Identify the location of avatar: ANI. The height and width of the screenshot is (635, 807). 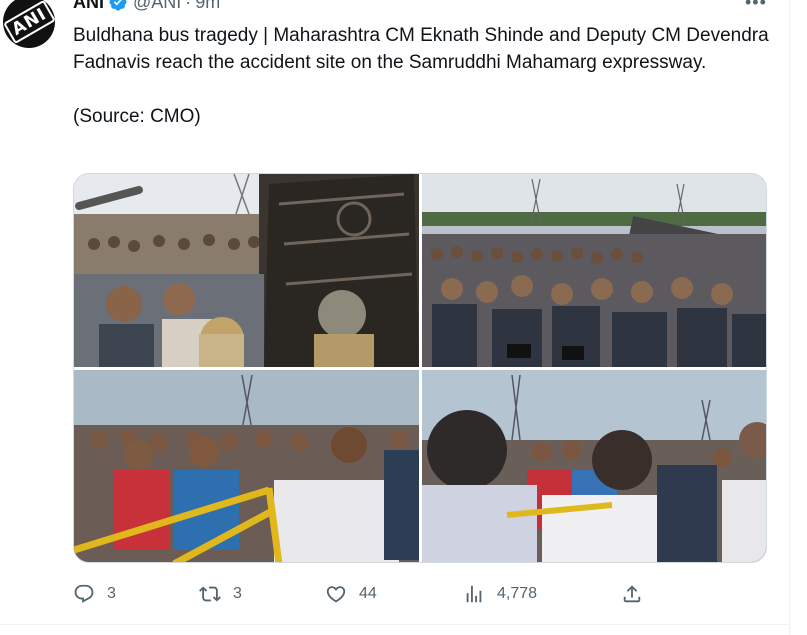
(29, 24).